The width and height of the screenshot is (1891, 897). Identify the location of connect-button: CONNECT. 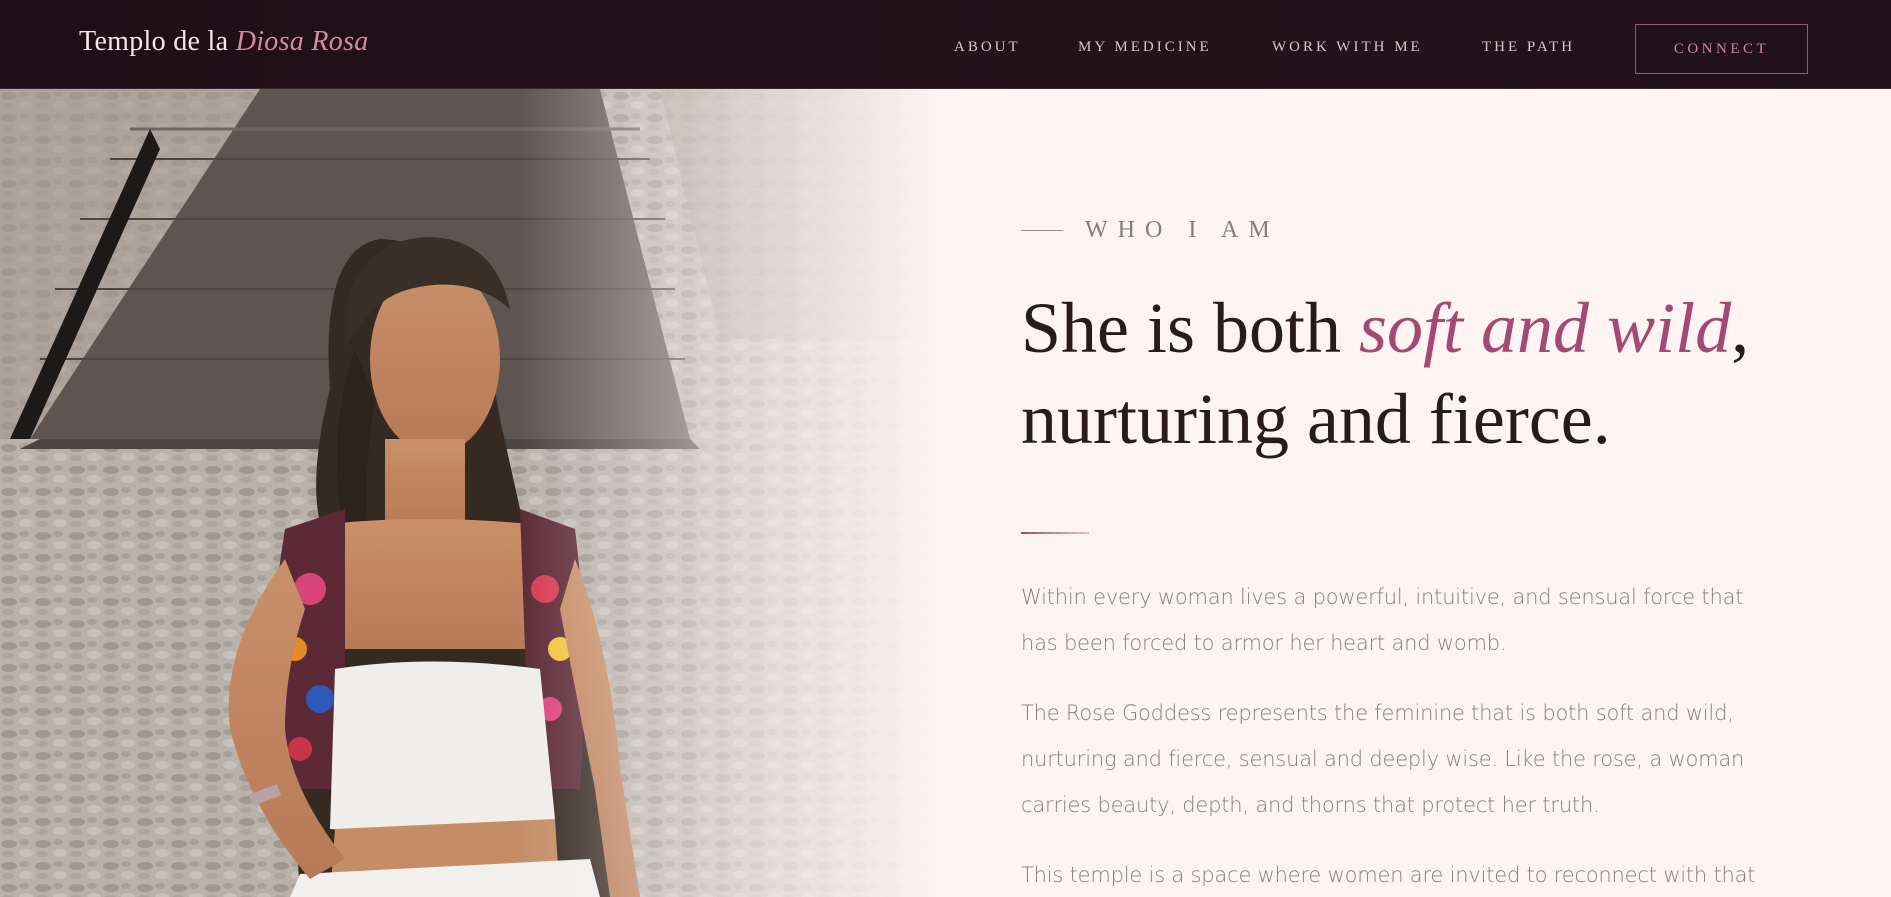
(1721, 49).